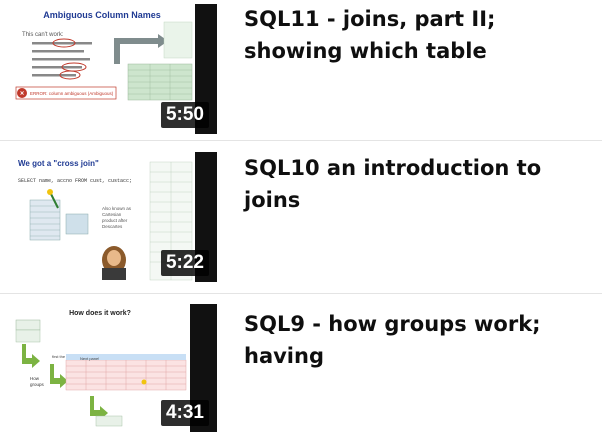 The image size is (602, 434). I want to click on video-duration: 5:50, so click(184, 115).